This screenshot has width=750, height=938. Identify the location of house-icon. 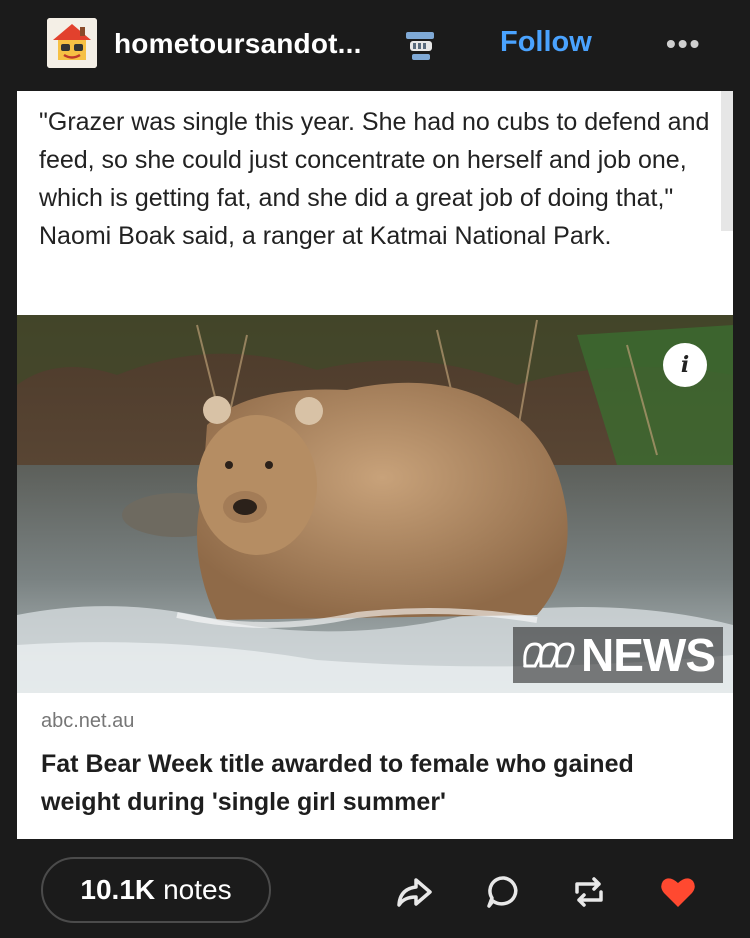
(72, 43).